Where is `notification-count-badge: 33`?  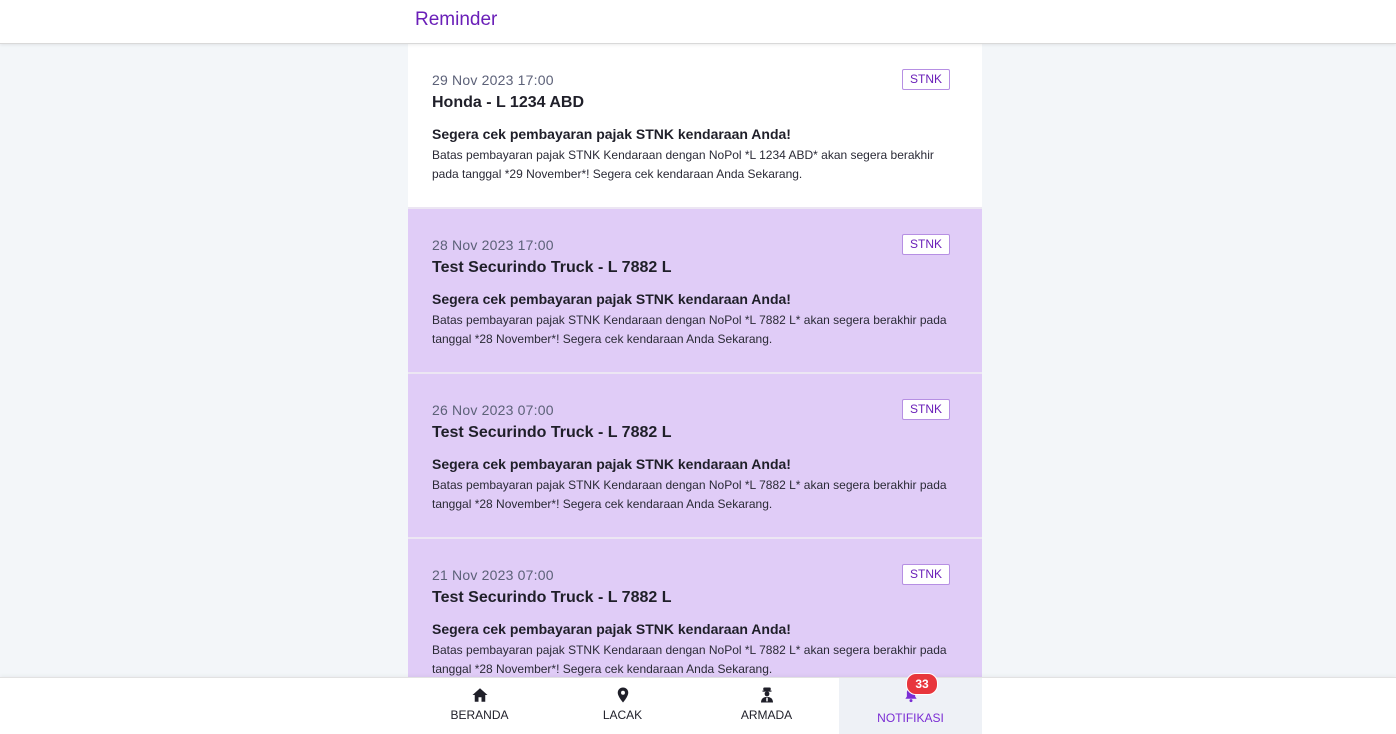
notification-count-badge: 33 is located at coordinates (922, 684).